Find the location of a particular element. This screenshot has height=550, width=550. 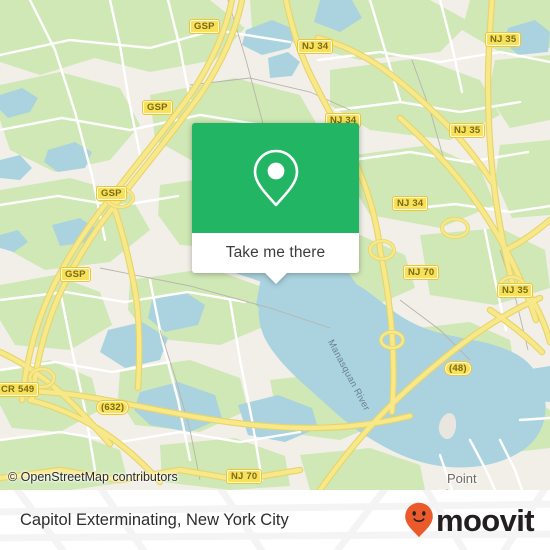

popup-pointer is located at coordinates (275, 278).